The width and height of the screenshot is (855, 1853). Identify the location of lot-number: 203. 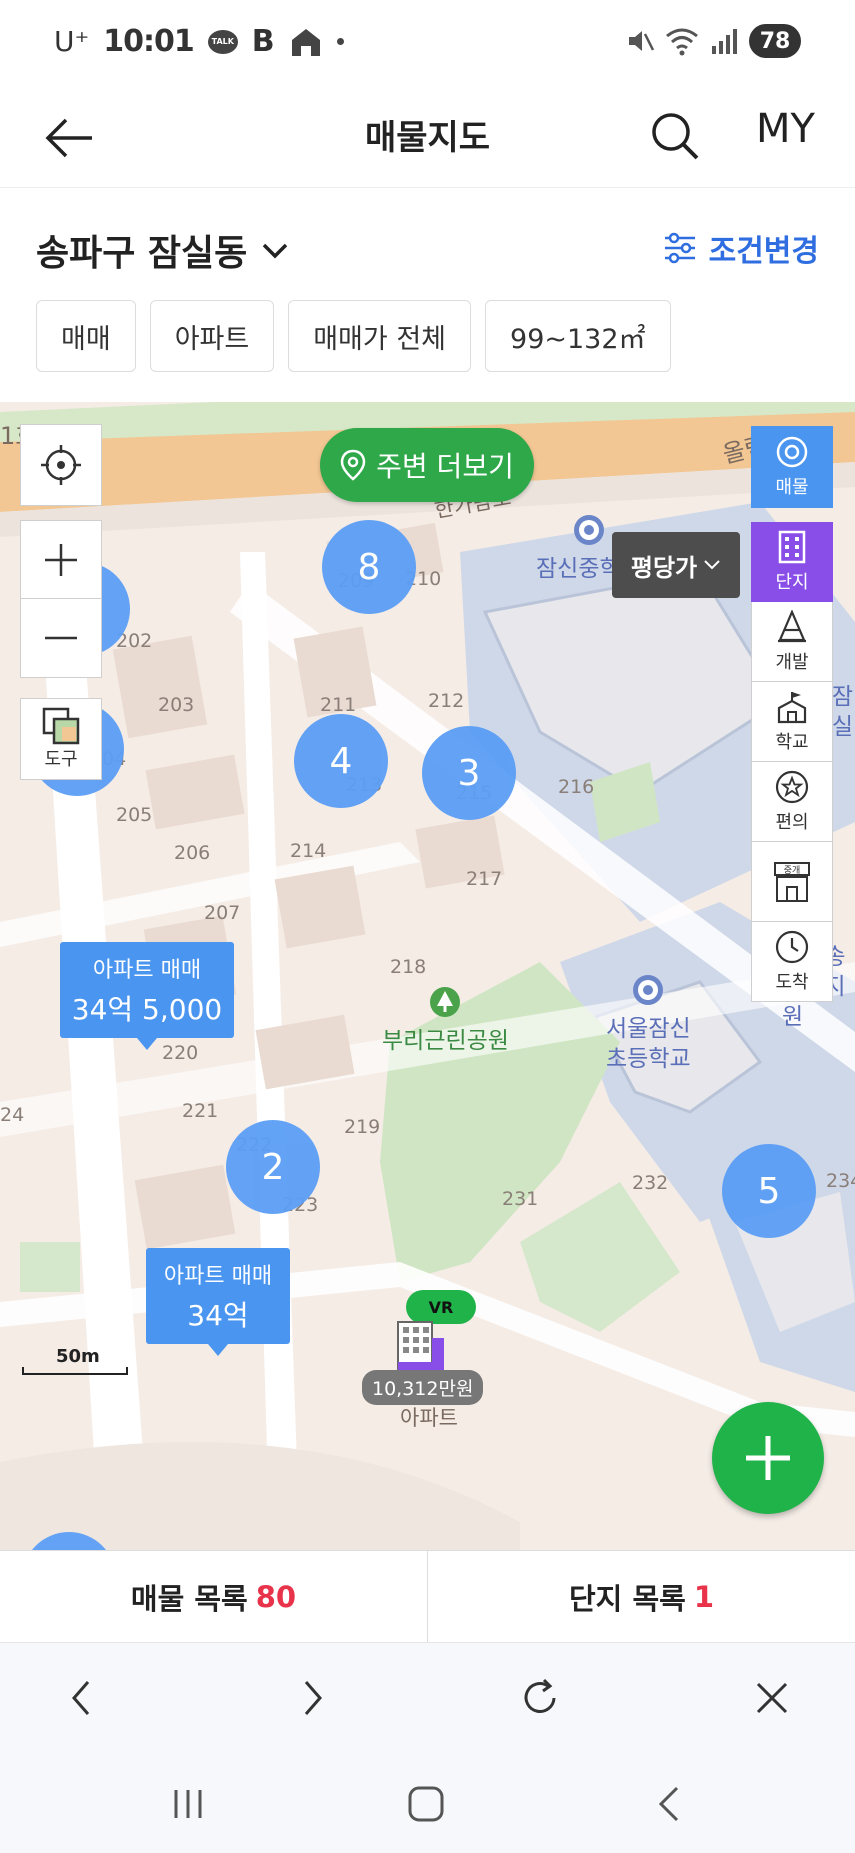
(176, 705).